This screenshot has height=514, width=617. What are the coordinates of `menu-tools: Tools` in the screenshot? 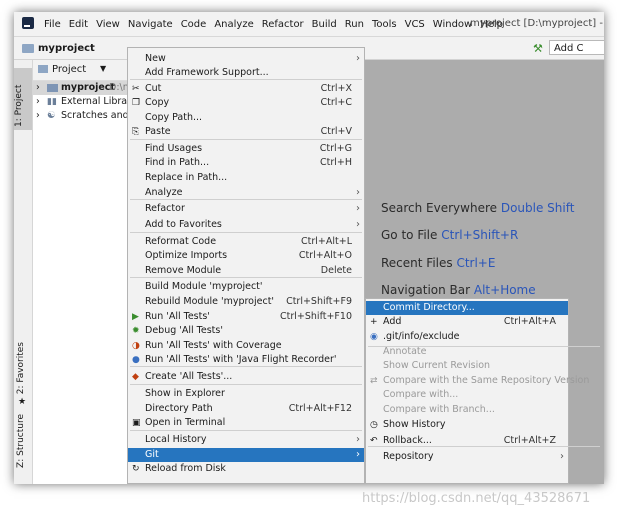 It's located at (384, 24).